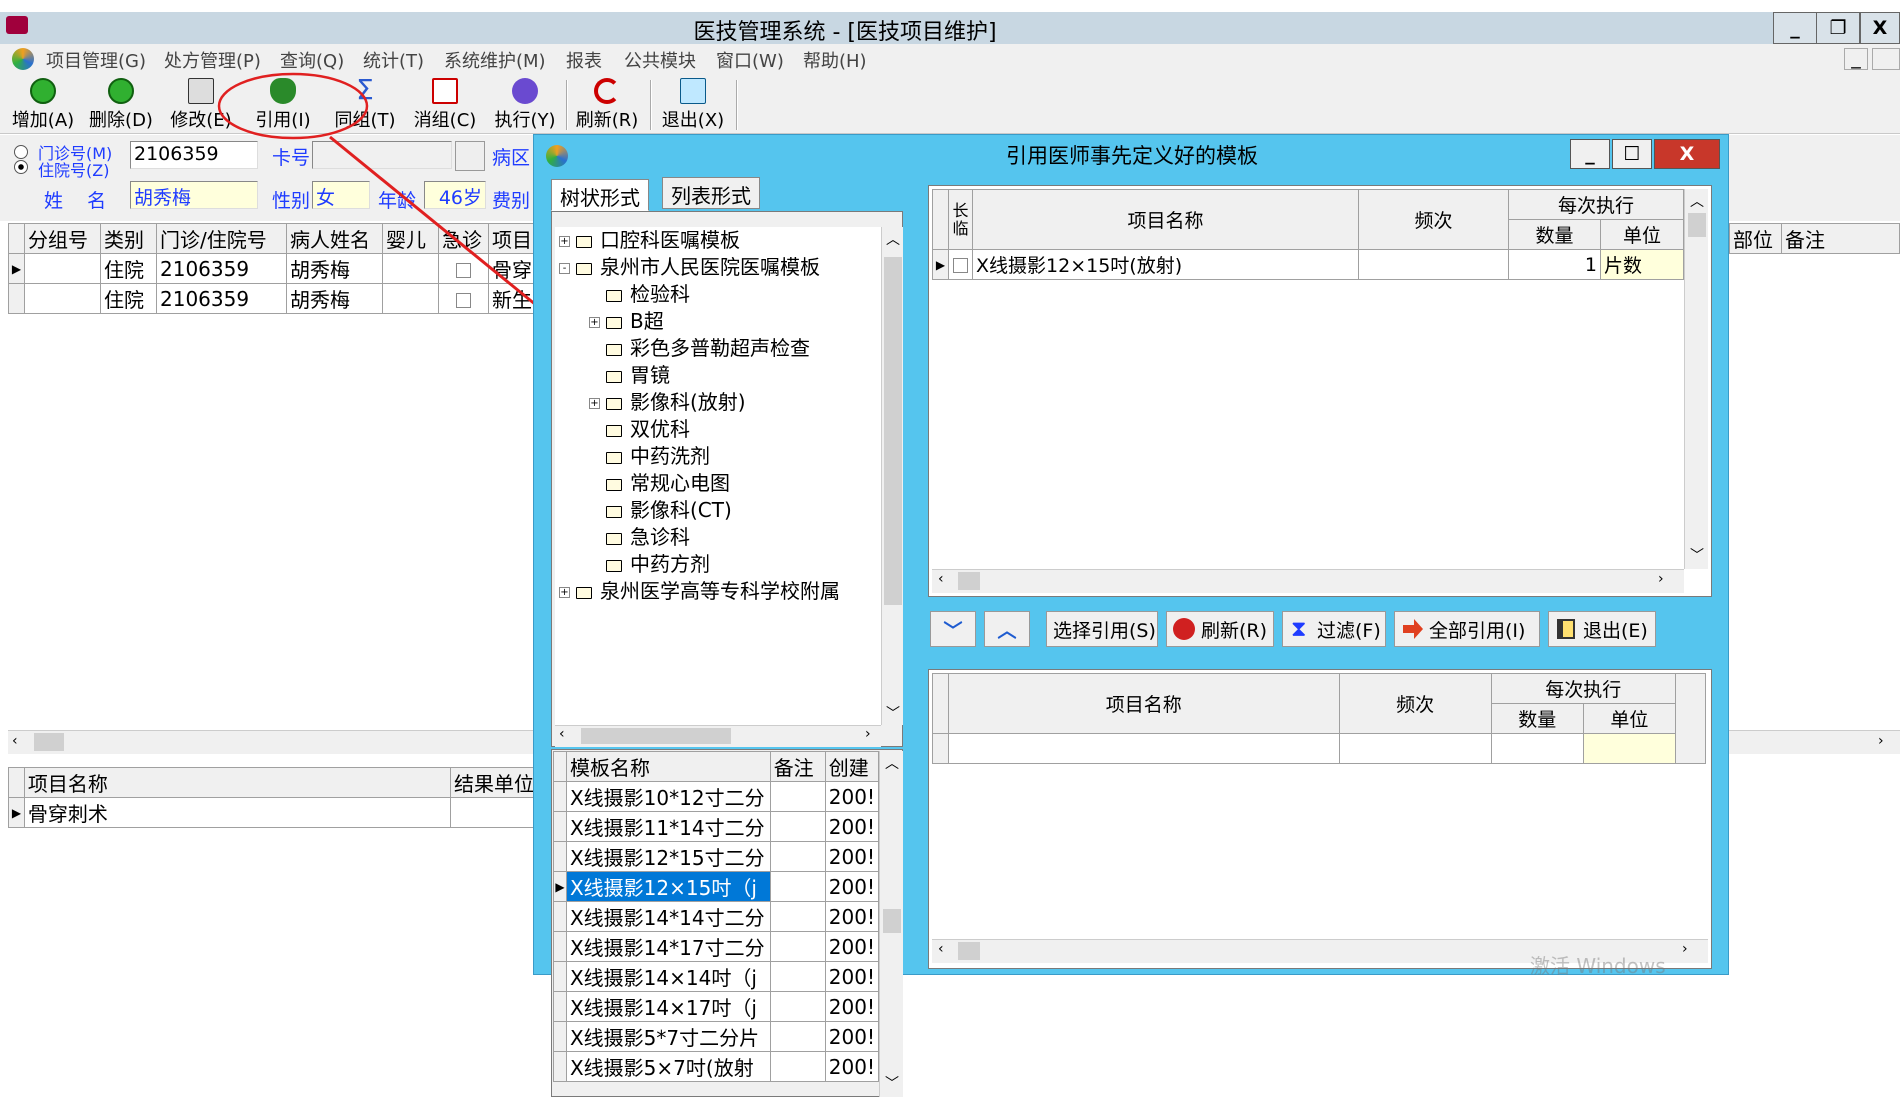 The height and width of the screenshot is (1097, 1900). I want to click on dialog-maximize-button: ☐, so click(1632, 154).